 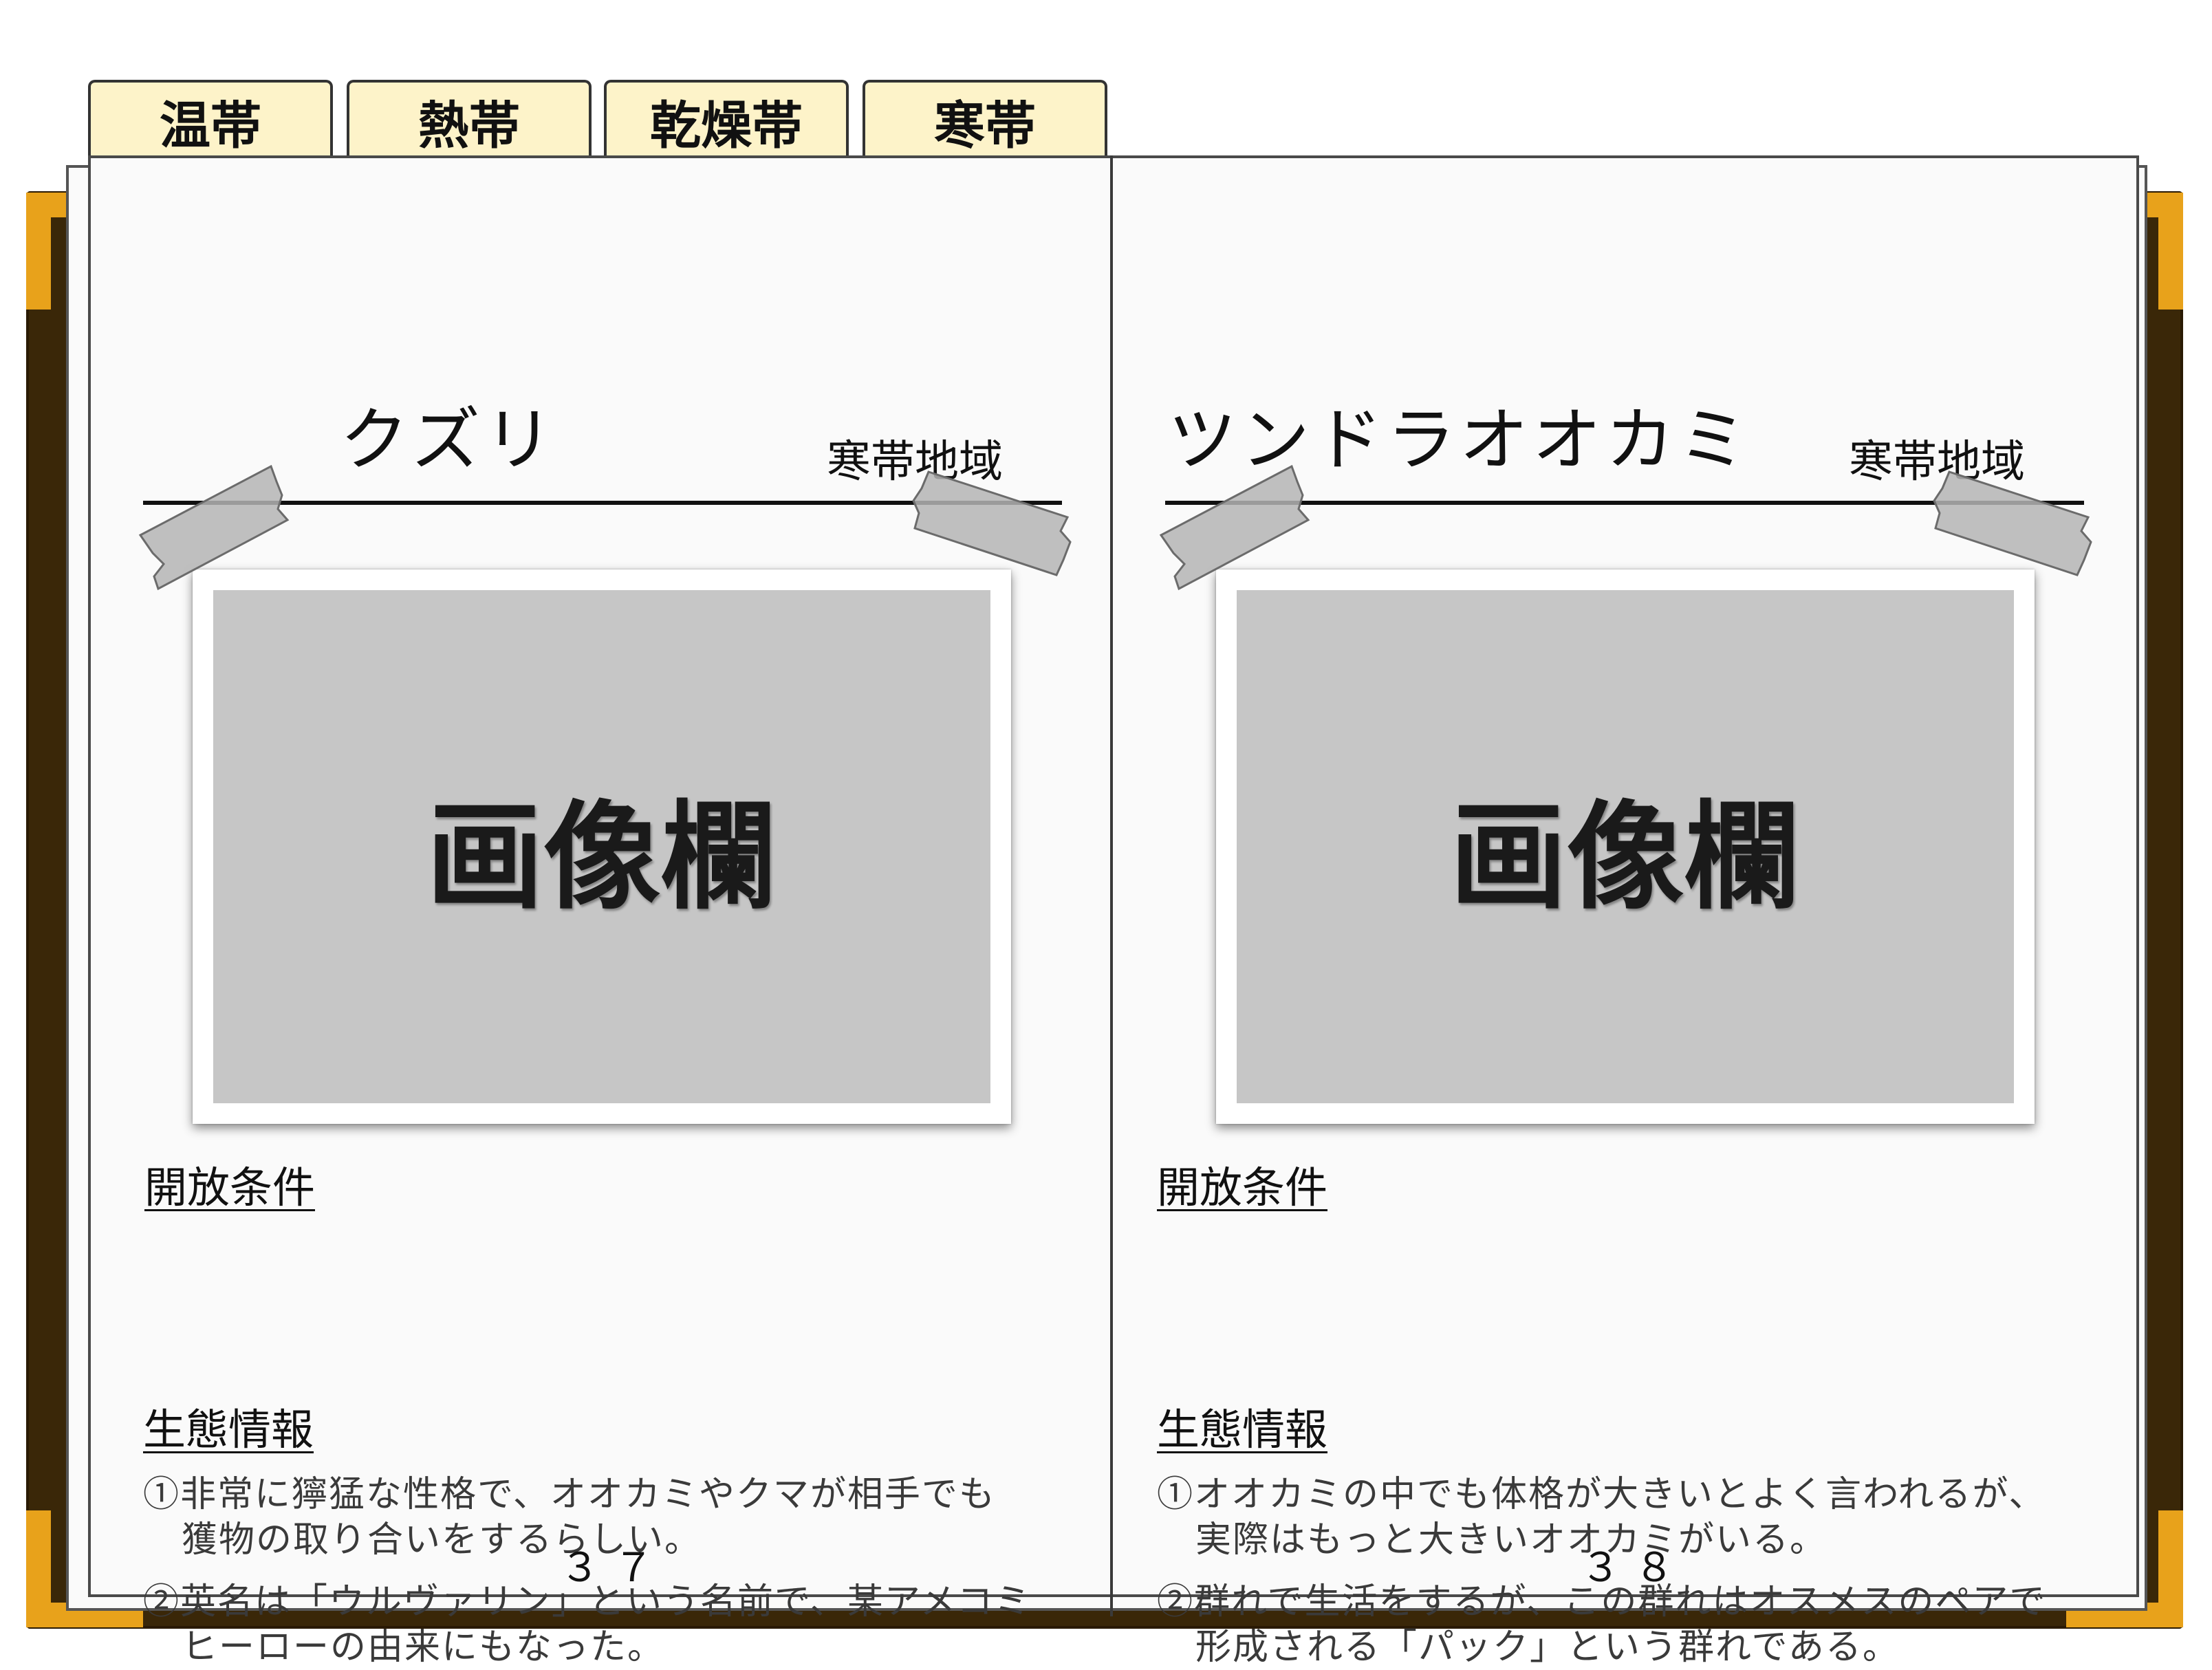 I want to click on tab-tropical: 熱帯, so click(x=469, y=117).